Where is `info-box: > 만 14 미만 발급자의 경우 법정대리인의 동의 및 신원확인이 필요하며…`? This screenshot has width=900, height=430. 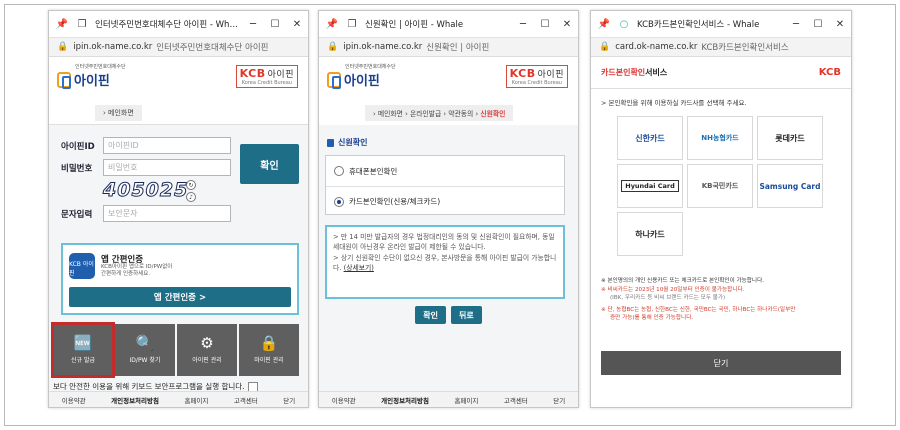 info-box: > 만 14 미만 발급자의 경우 법정대리인의 동의 및 신원확인이 필요하며… is located at coordinates (445, 262).